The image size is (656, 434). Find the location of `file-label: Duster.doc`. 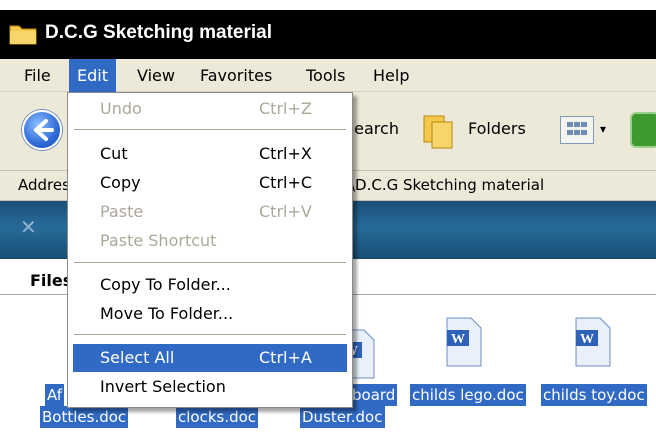

file-label: Duster.doc is located at coordinates (342, 417).